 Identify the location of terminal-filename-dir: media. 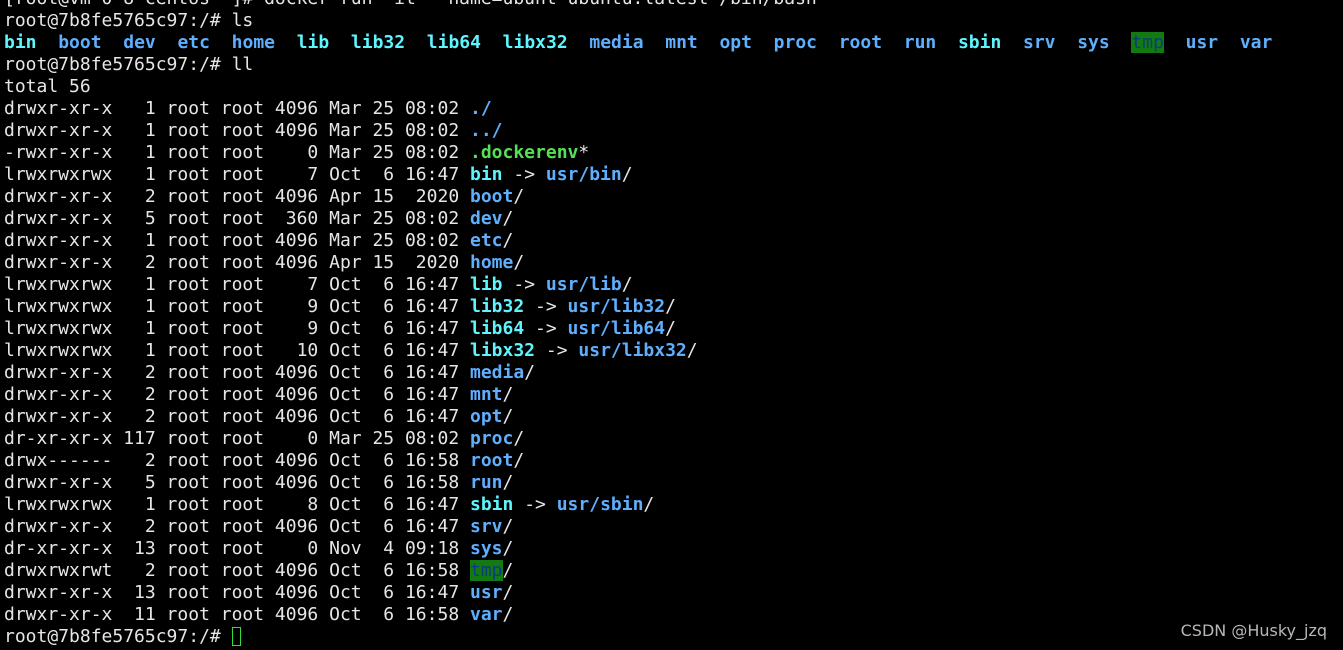
(497, 372).